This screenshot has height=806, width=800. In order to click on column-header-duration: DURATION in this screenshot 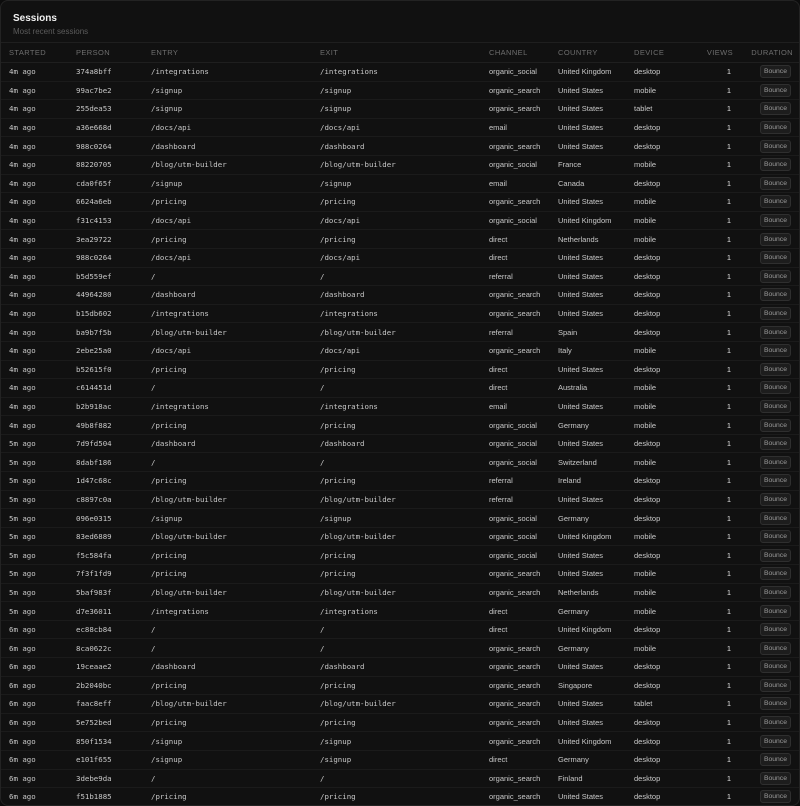, I will do `click(769, 52)`.